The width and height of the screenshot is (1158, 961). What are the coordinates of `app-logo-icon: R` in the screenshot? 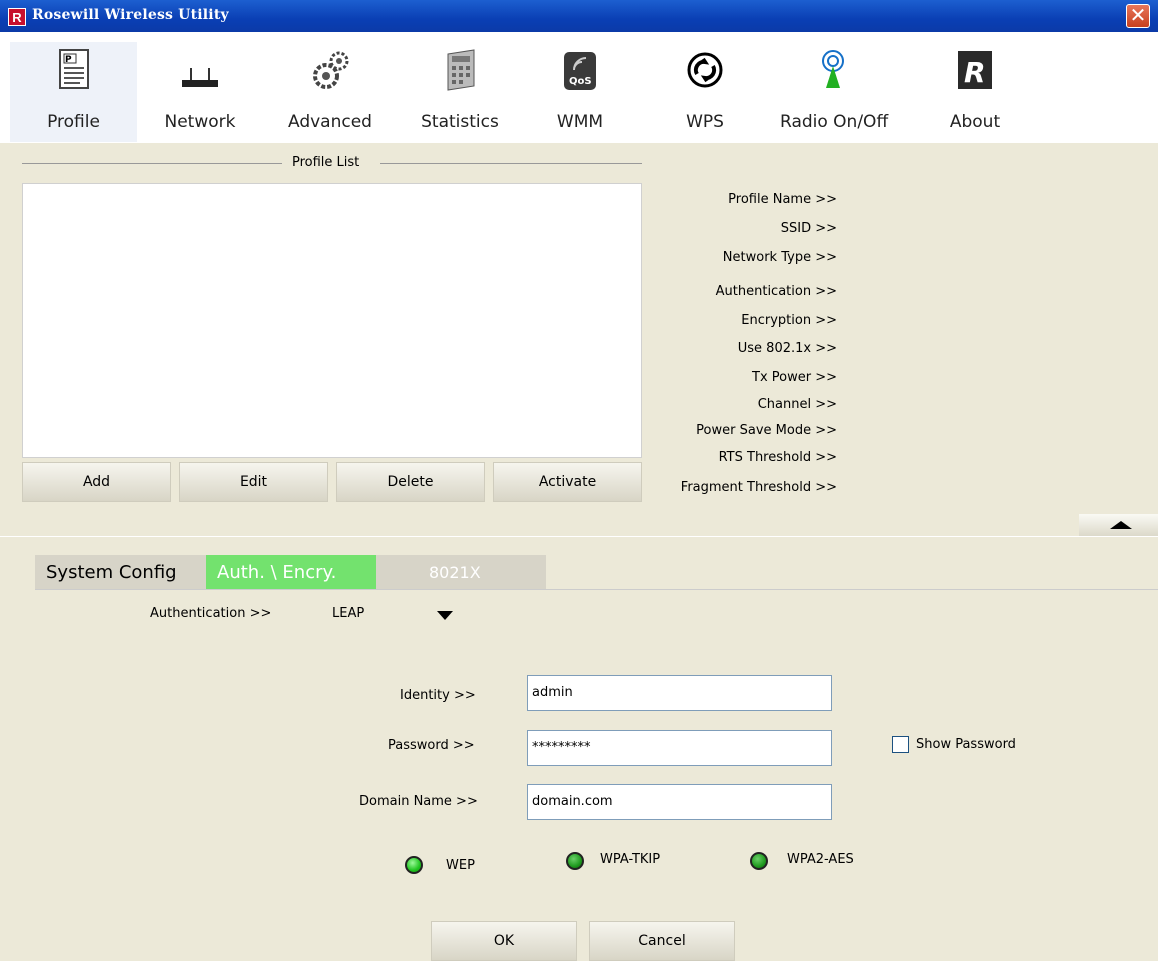 It's located at (17, 17).